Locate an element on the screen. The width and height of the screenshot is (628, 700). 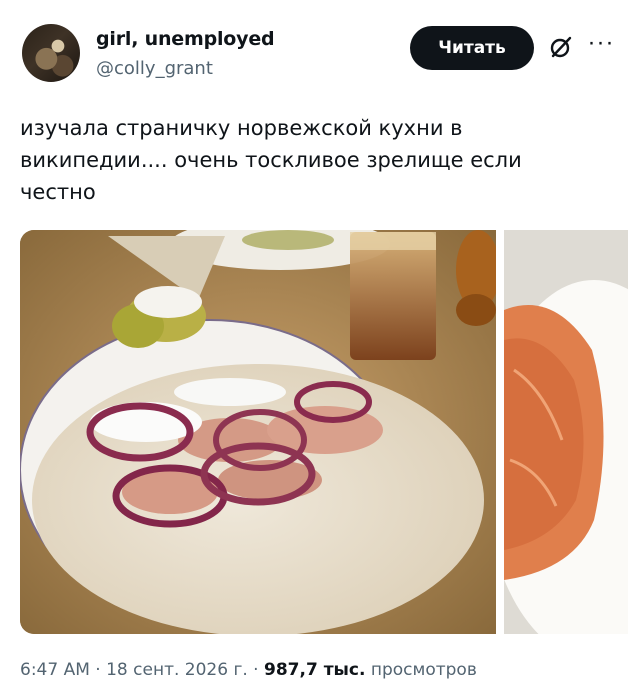
tweet-header: girl, unemployed @colly_grant Читать ··· is located at coordinates (314, 50).